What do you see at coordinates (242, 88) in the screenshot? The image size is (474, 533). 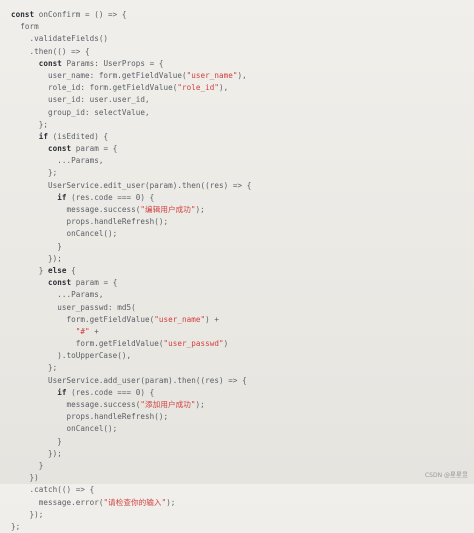 I see `code-line: role_id: form.getFieldValue("role_id"),` at bounding box center [242, 88].